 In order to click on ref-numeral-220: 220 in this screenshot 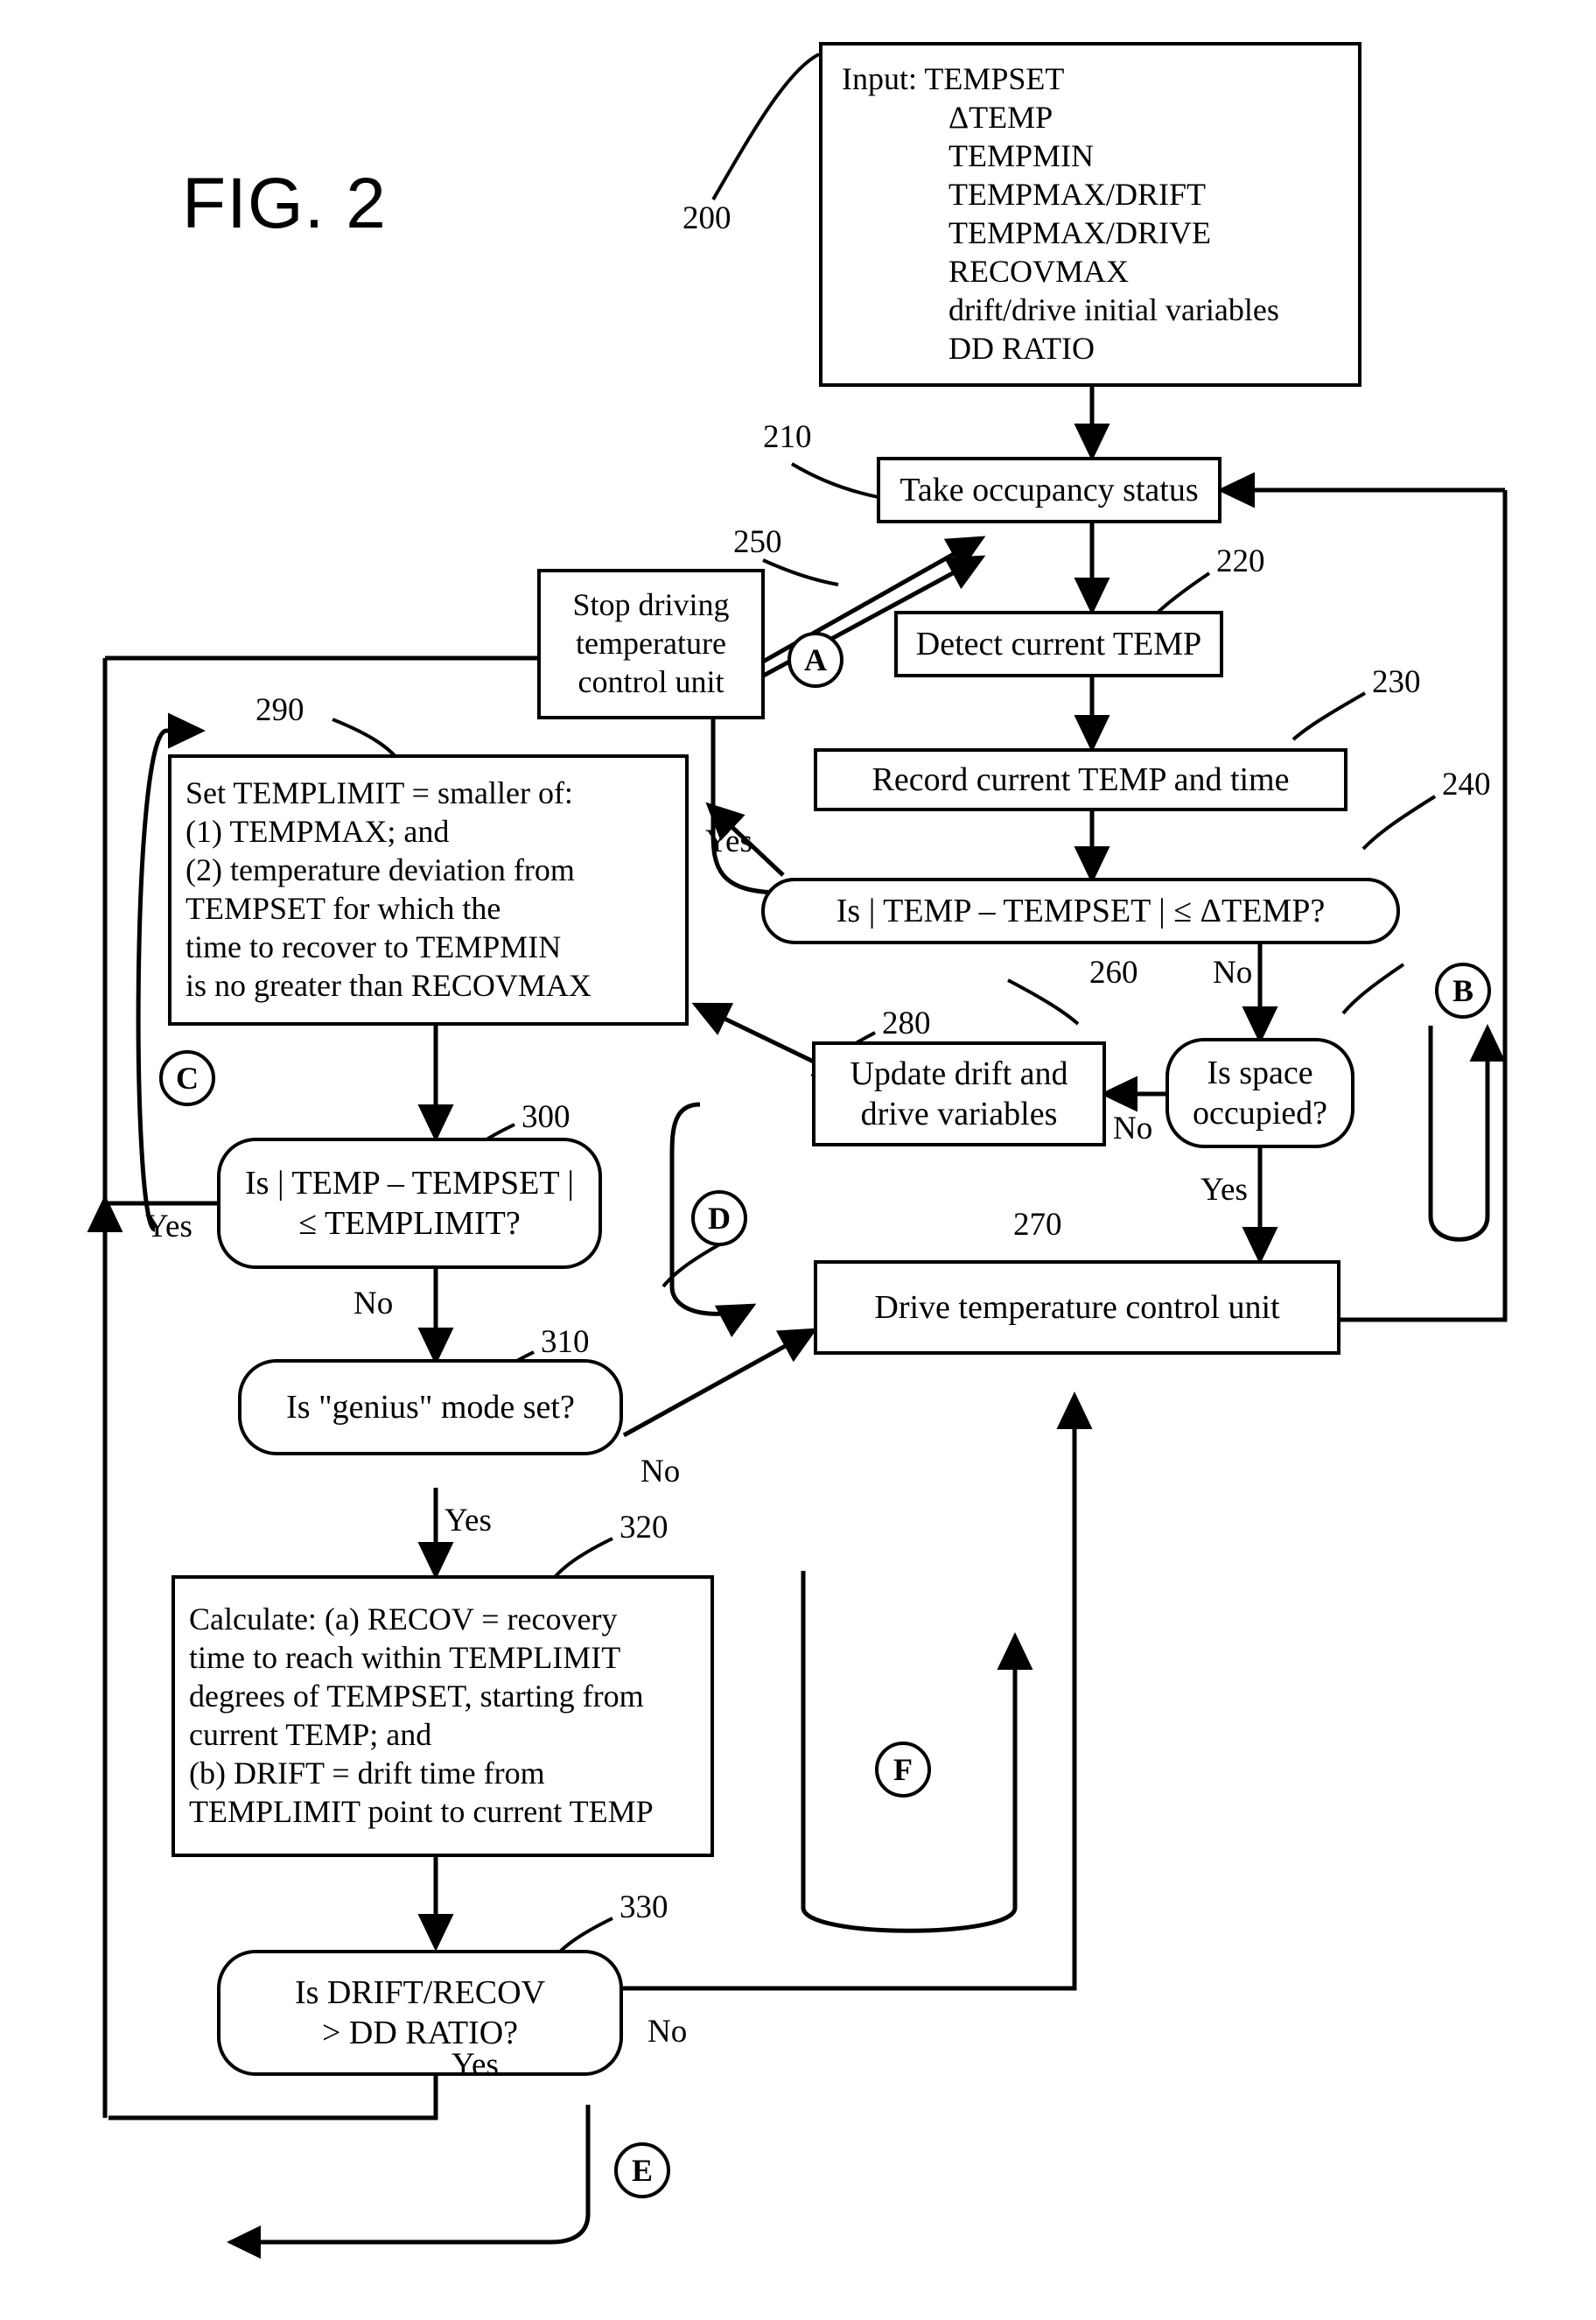, I will do `click(1240, 561)`.